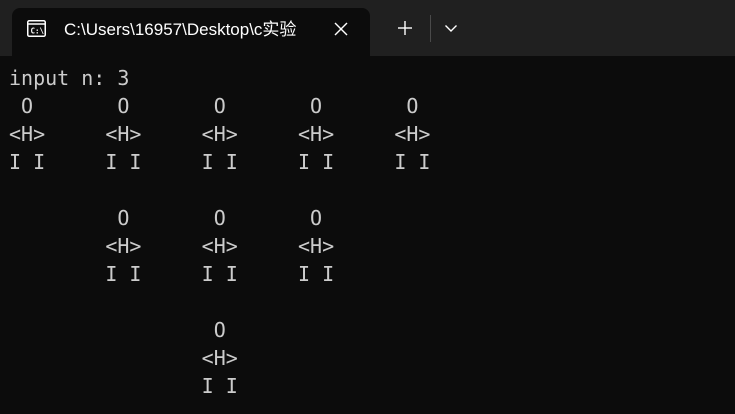  I want to click on close-icon, so click(341, 29).